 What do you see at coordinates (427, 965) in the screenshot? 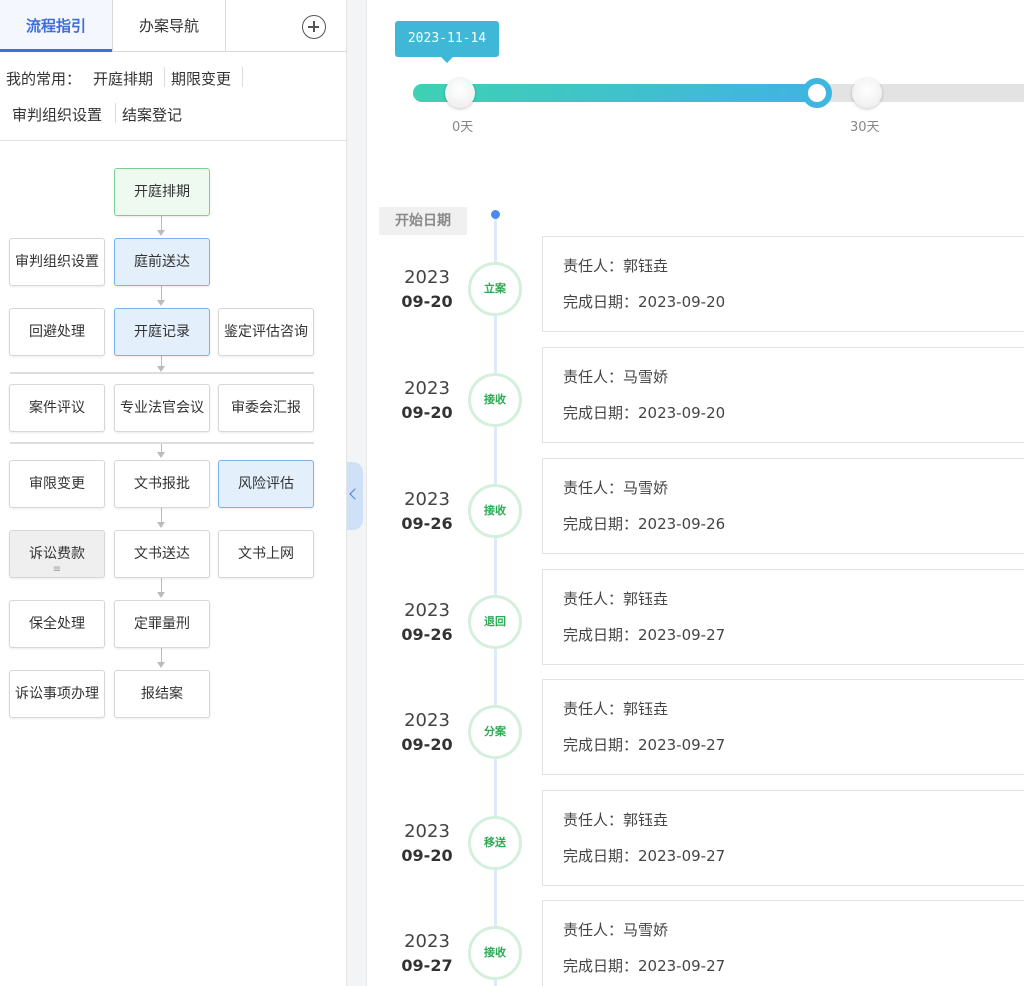
I see `entry-month-day: 09-27` at bounding box center [427, 965].